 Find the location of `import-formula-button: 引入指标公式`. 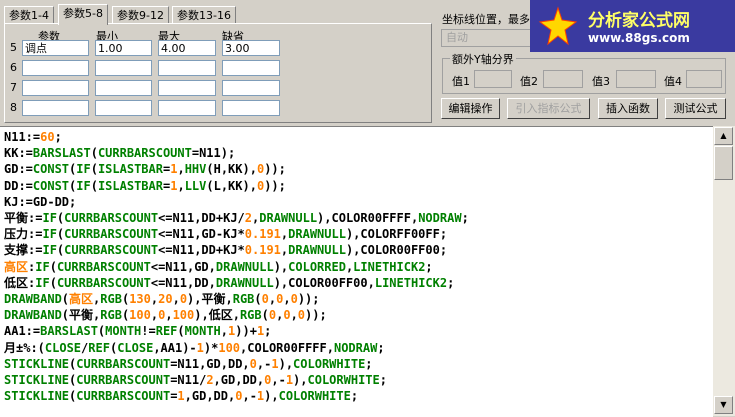

import-formula-button: 引入指标公式 is located at coordinates (548, 108).